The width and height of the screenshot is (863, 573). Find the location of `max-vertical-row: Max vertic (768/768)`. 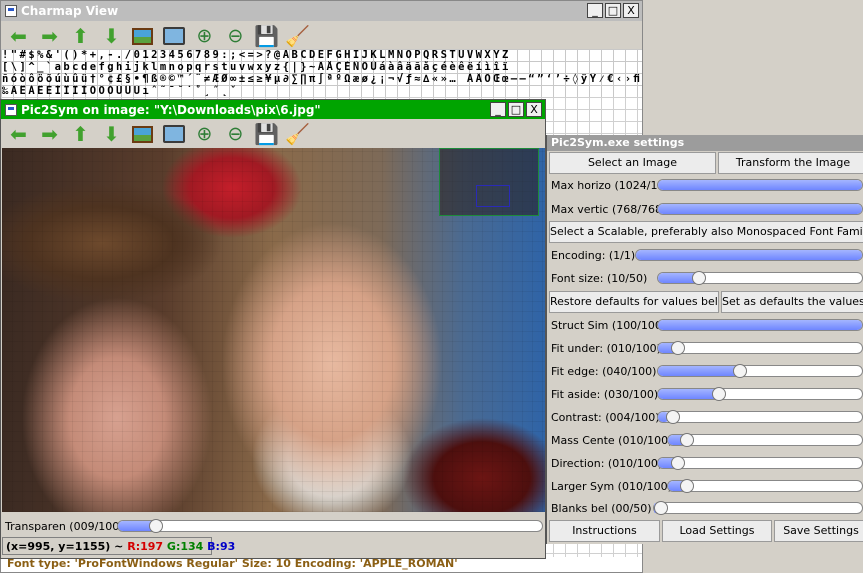

max-vertical-row: Max vertic (768/768) is located at coordinates (707, 209).